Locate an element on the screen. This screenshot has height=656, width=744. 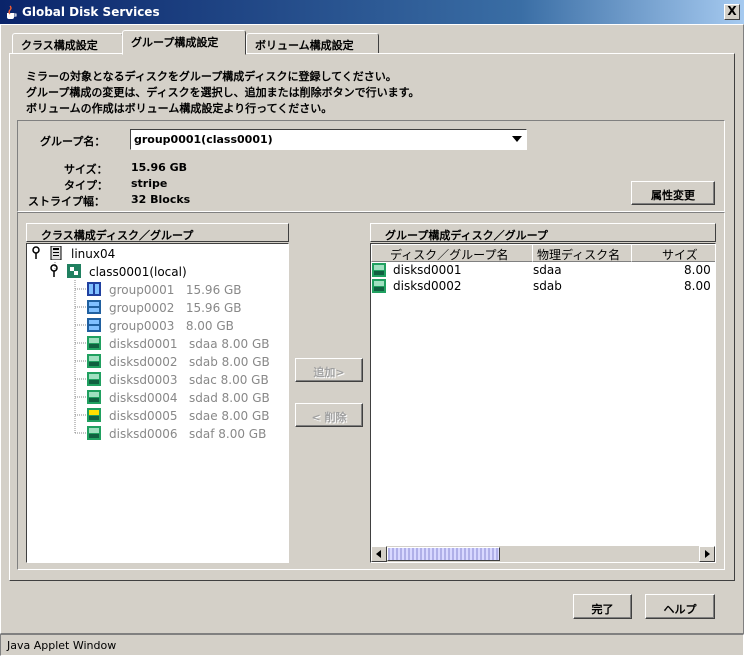
add-button: 追加> is located at coordinates (329, 370).